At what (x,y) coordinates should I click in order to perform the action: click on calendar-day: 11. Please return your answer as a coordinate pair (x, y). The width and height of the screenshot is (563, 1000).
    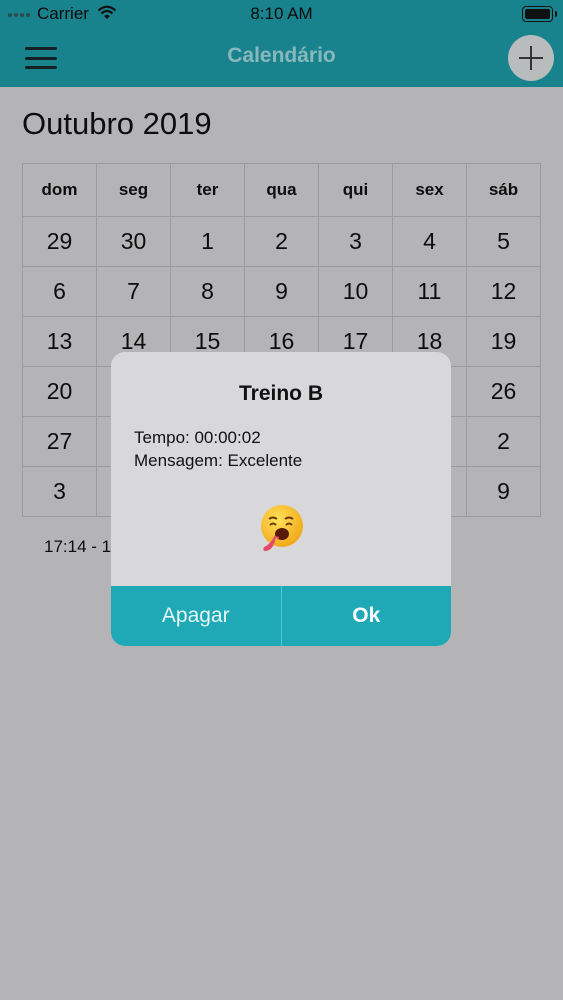
    Looking at the image, I should click on (429, 291).